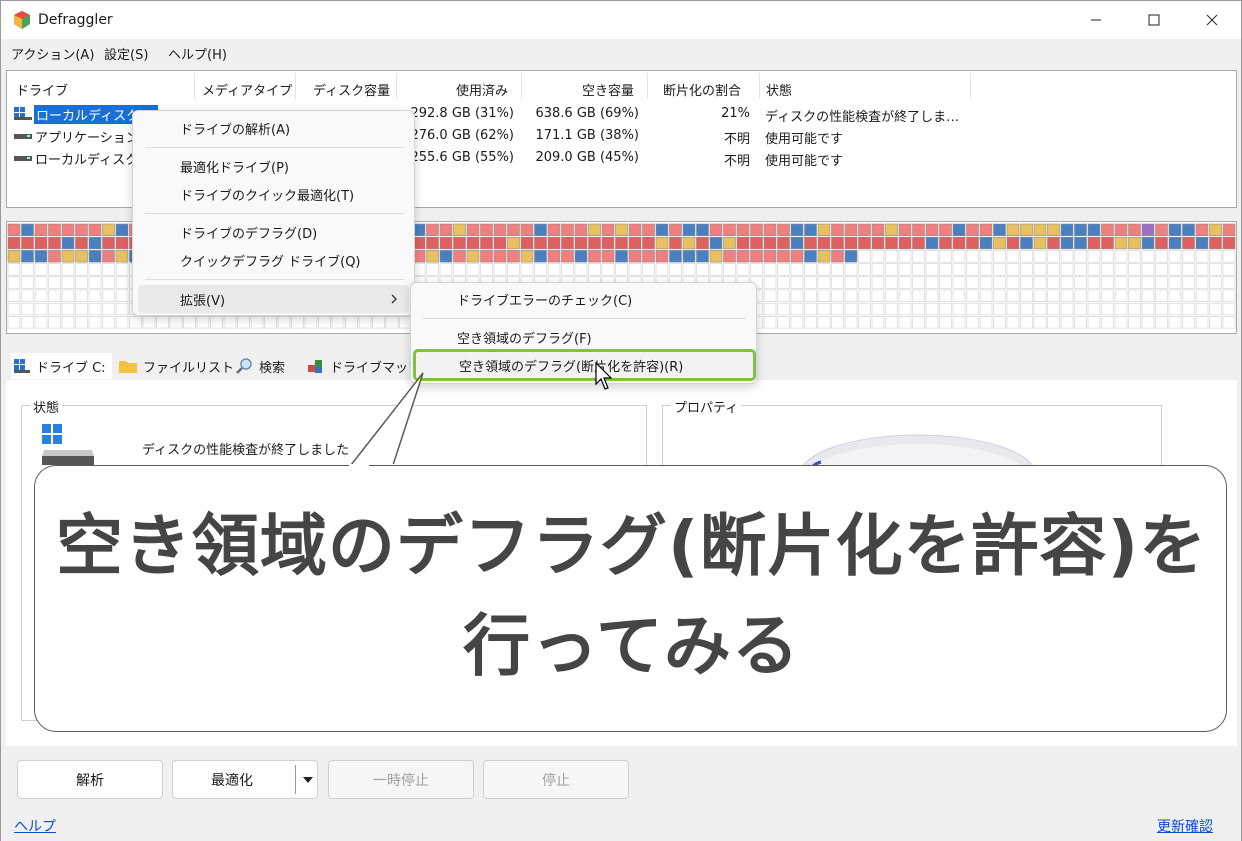 This screenshot has width=1242, height=841. Describe the element at coordinates (22, 366) in the screenshot. I see `drive-c-icon` at that location.